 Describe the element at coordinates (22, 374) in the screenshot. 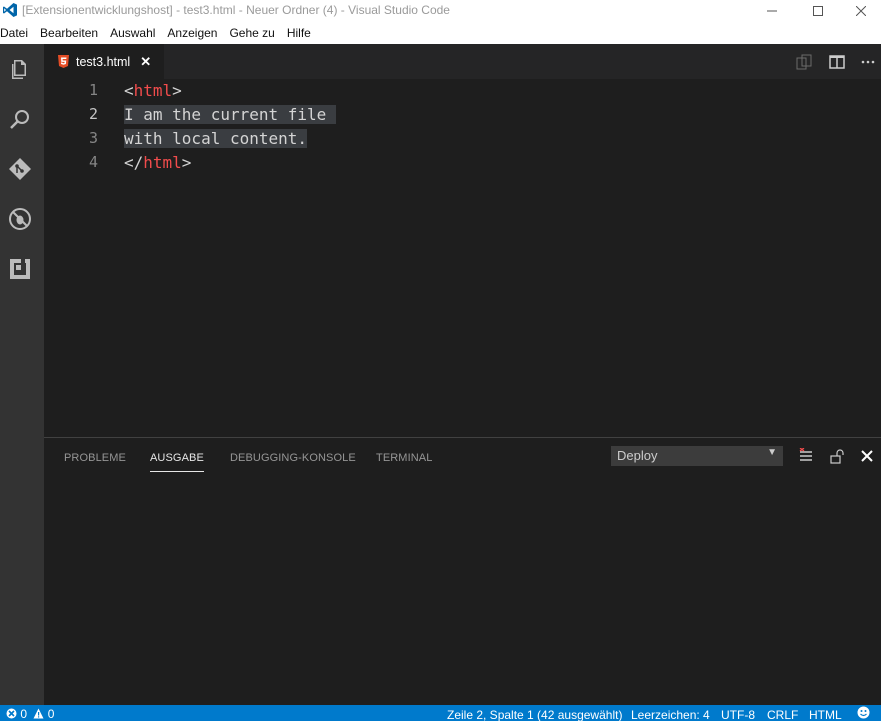

I see `activity-bar` at that location.